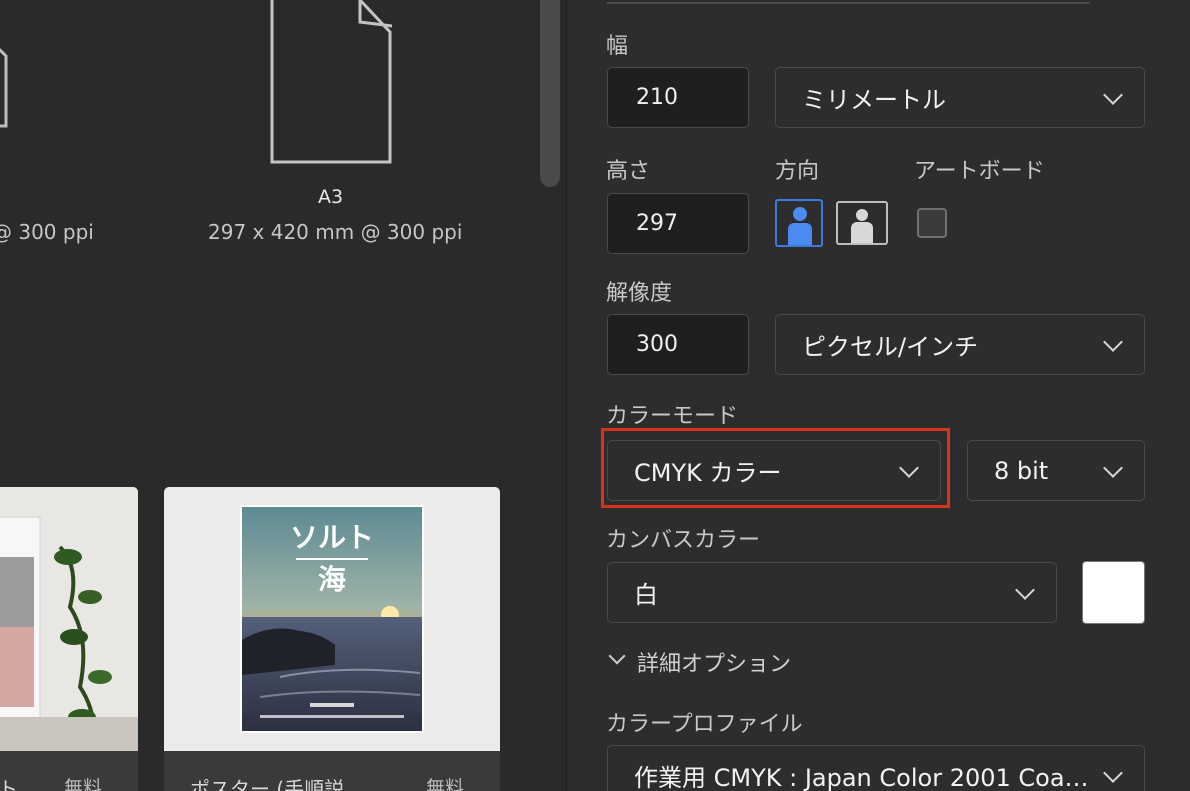  I want to click on resolution-unit-select: ピクセル/インチ, so click(960, 344).